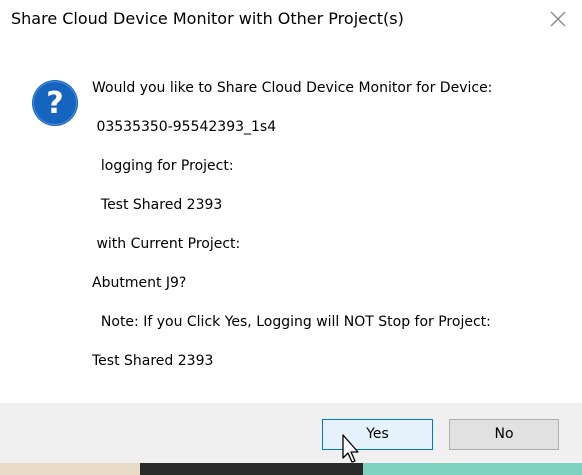 Image resolution: width=582 pixels, height=475 pixels. I want to click on mouse-cursor-icon, so click(352, 449).